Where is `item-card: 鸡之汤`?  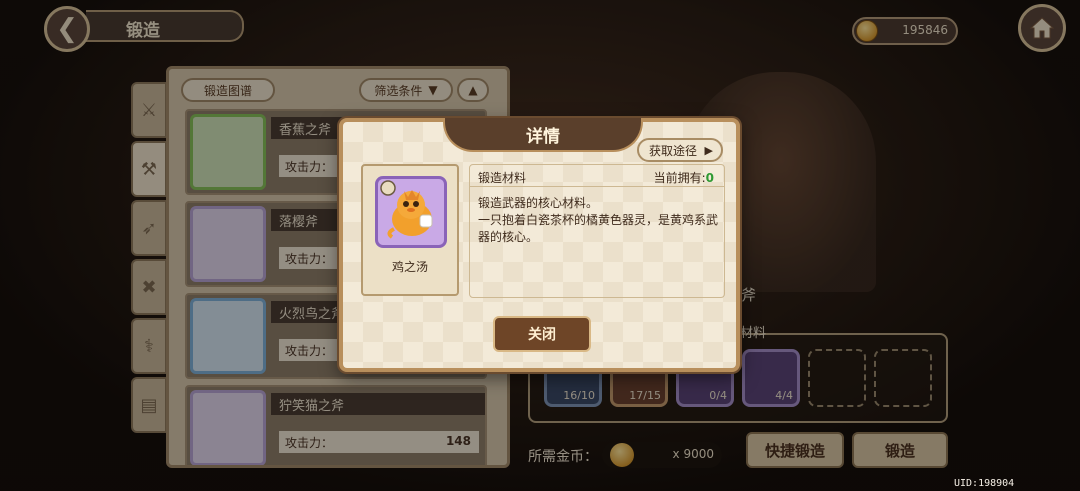
item-card: 鸡之汤 is located at coordinates (410, 230).